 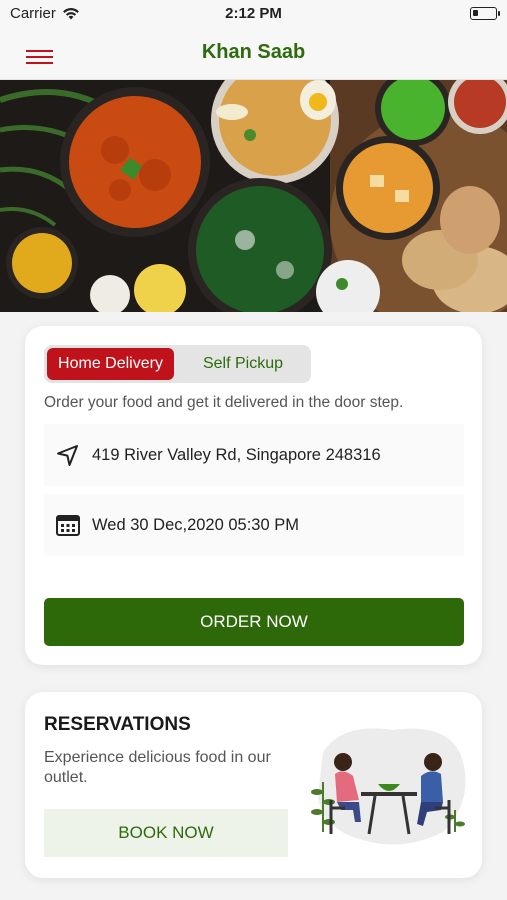 I want to click on status-bar: Carrier 2:12 PM, so click(x=253, y=14).